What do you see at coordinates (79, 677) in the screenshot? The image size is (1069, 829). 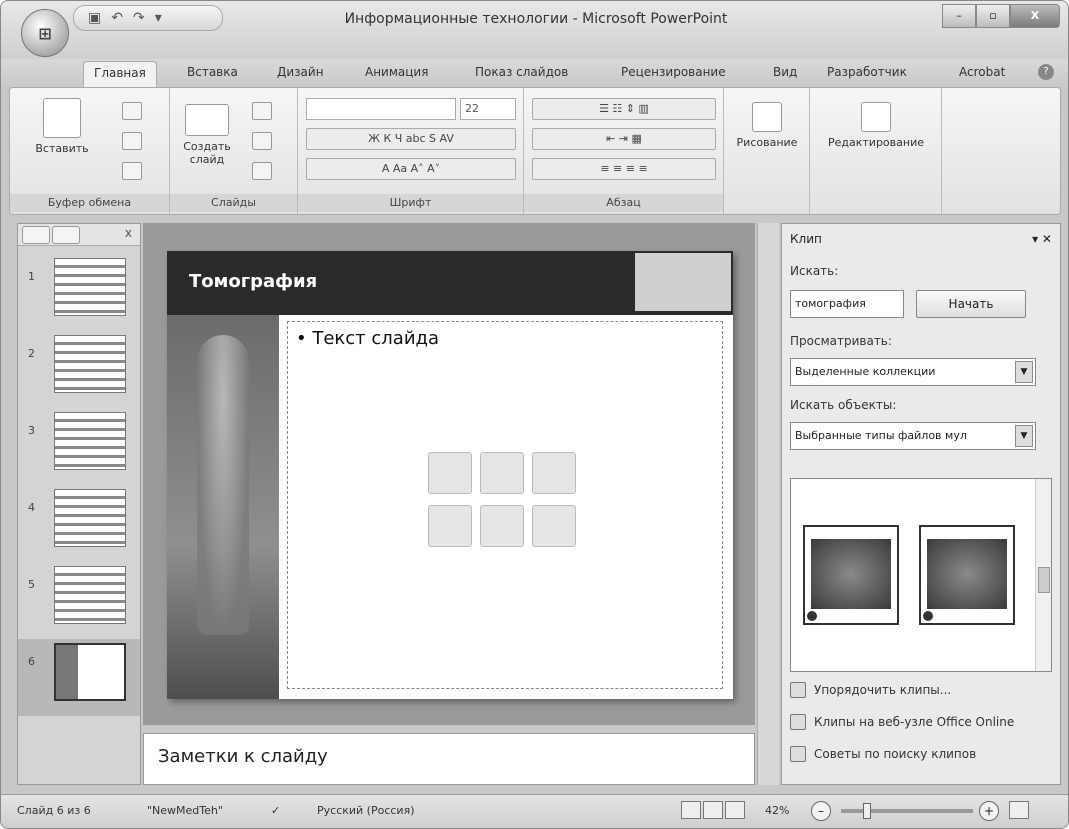 I see `slide-thumbnail-selected: 6` at bounding box center [79, 677].